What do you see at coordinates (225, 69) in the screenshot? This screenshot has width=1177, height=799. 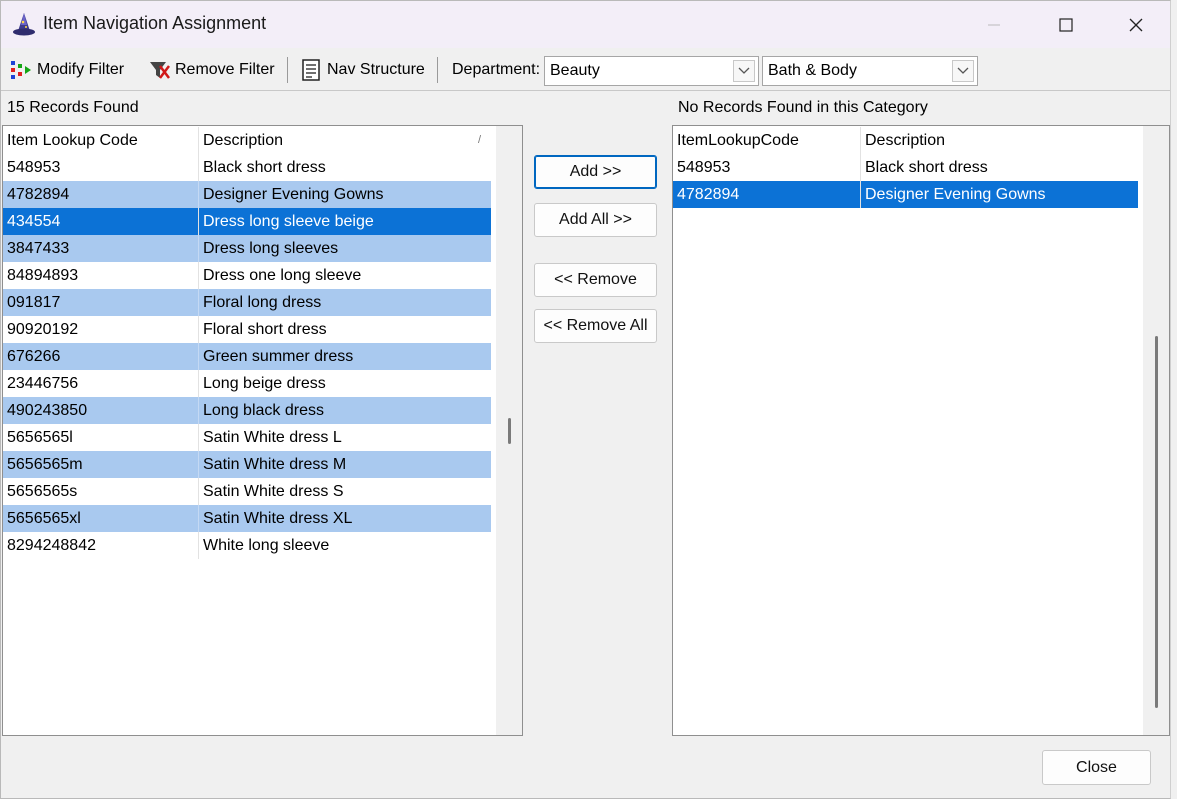 I see `remove-filter-label: Remove Filter` at bounding box center [225, 69].